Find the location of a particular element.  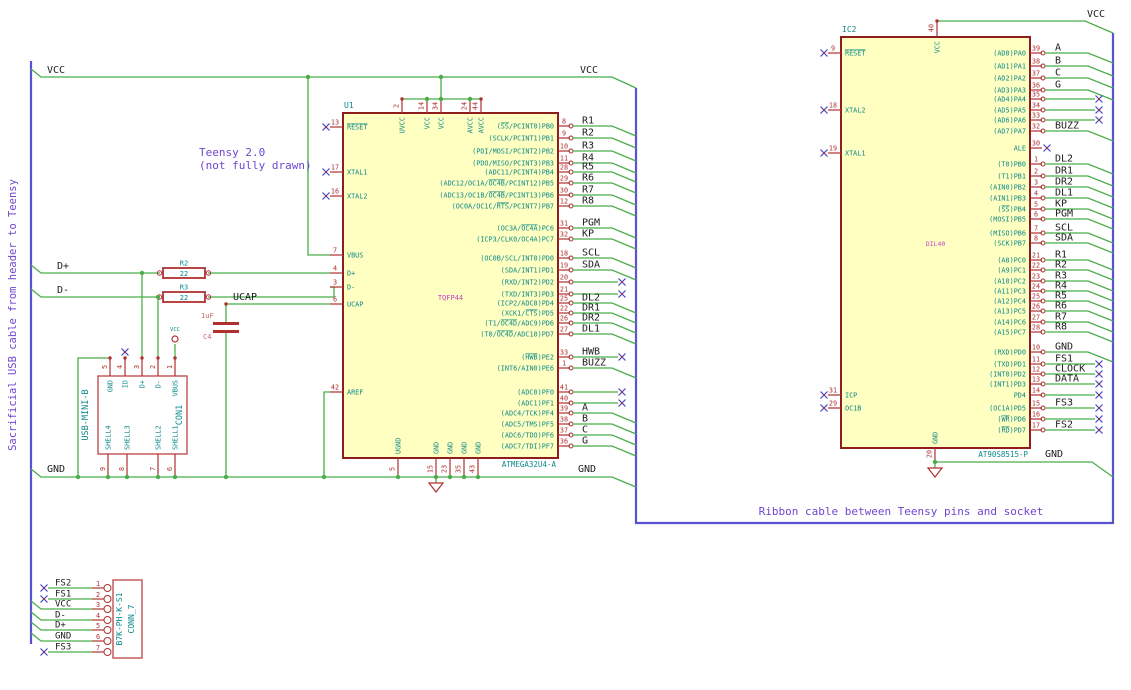

ic2-pin-name: (A15)PC7 is located at coordinates (1009, 333).